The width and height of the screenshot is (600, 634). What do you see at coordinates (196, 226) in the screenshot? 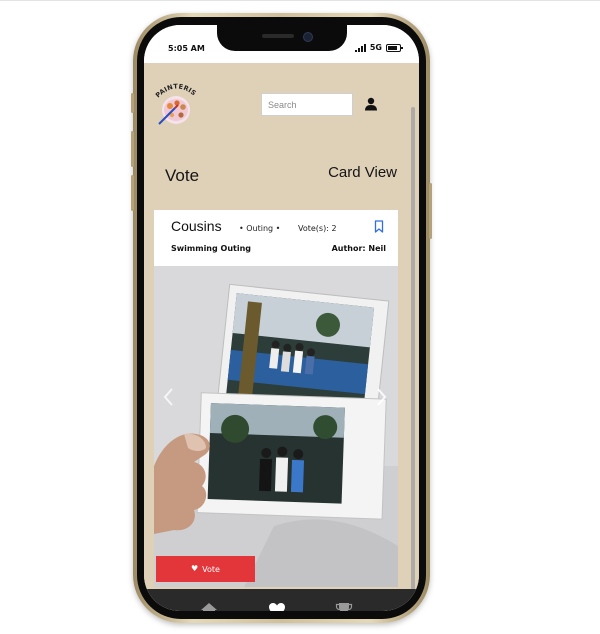
I see `card-title: Cousins` at bounding box center [196, 226].